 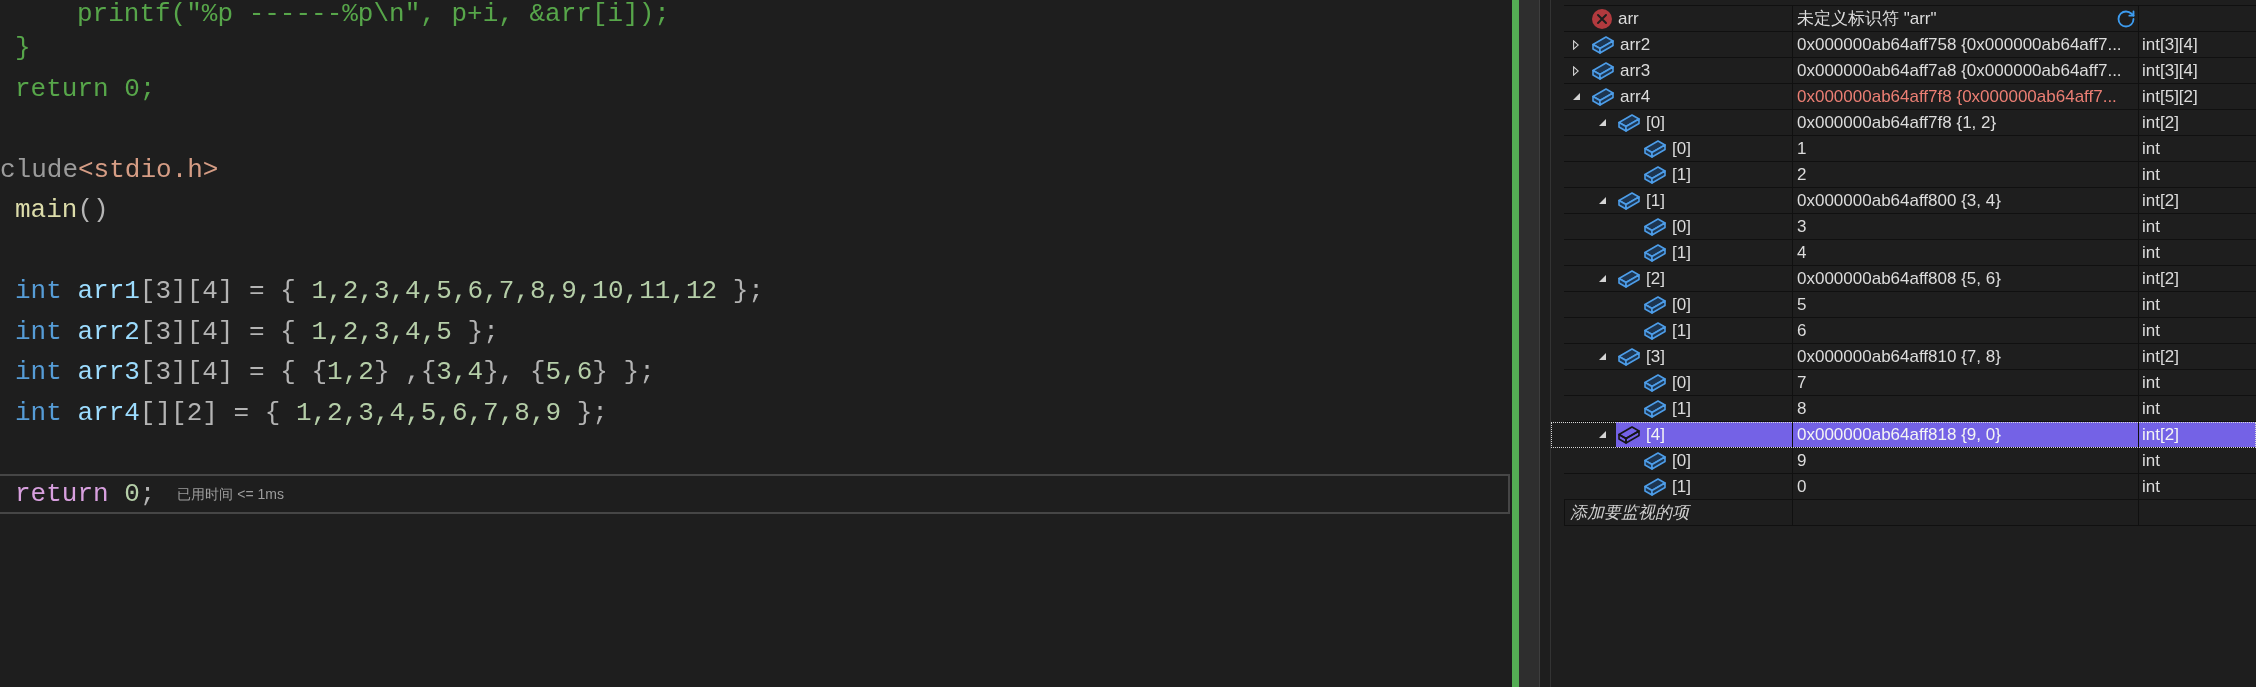 I want to click on code-line: clude<stdio.h>, so click(x=109, y=169).